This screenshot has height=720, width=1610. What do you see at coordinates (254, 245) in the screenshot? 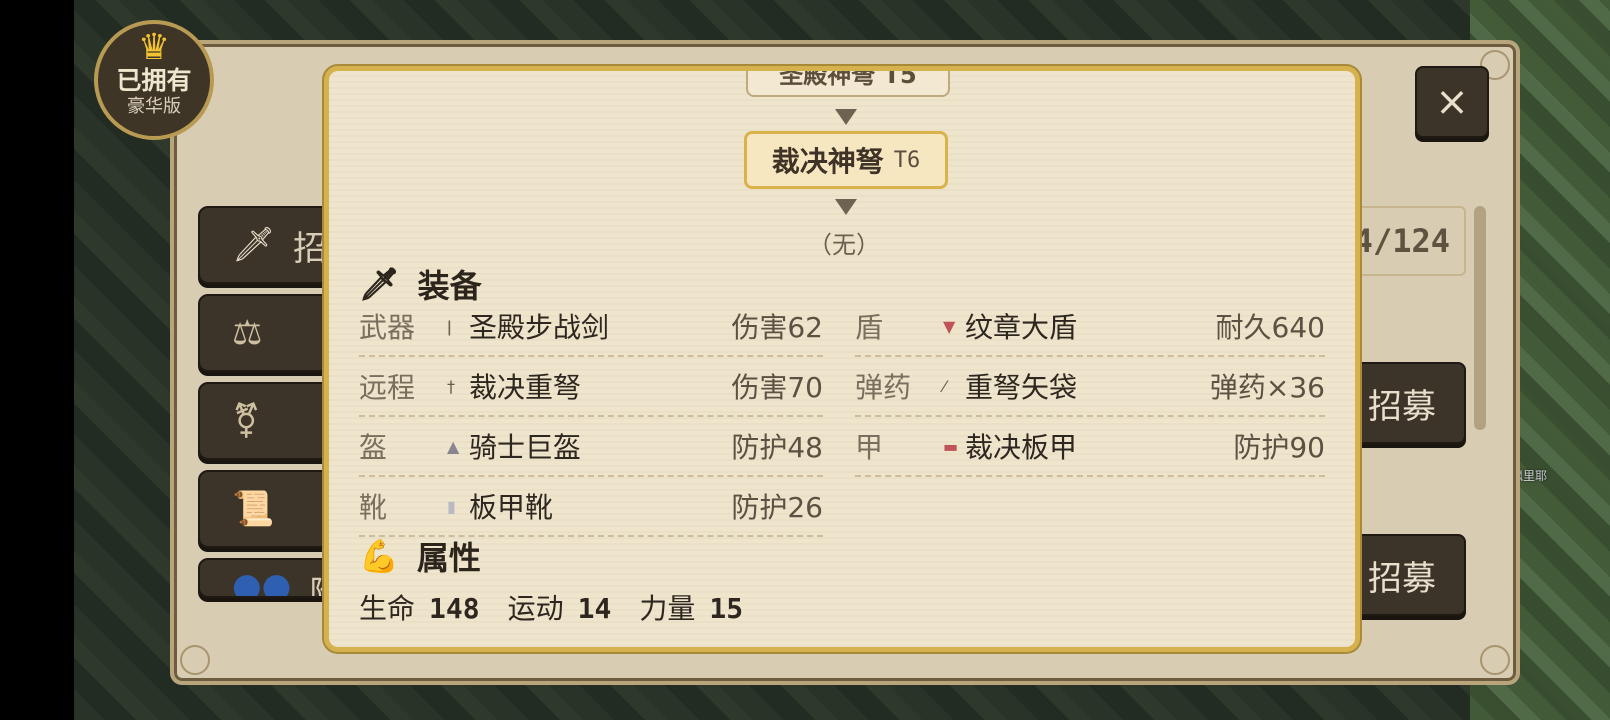
I see `dagger-icon: 🗡` at bounding box center [254, 245].